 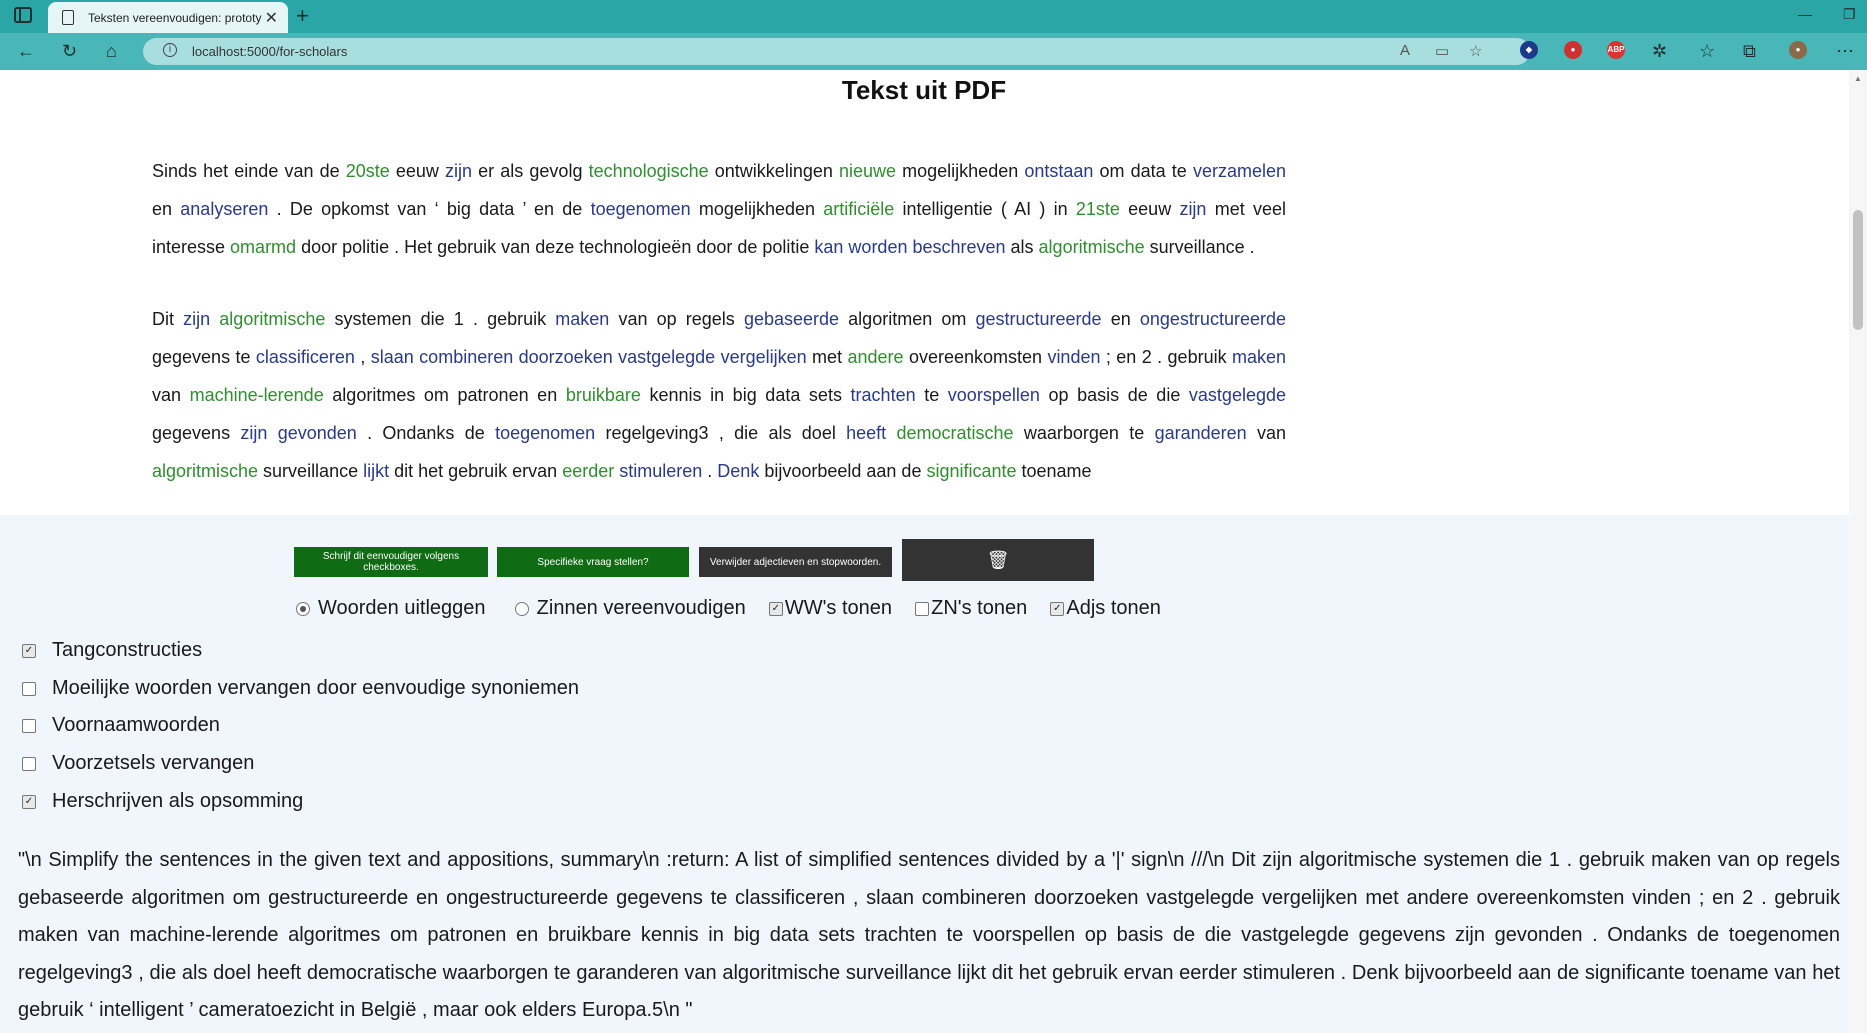 I want to click on highlighted-verb: zijn, so click(x=1193, y=209).